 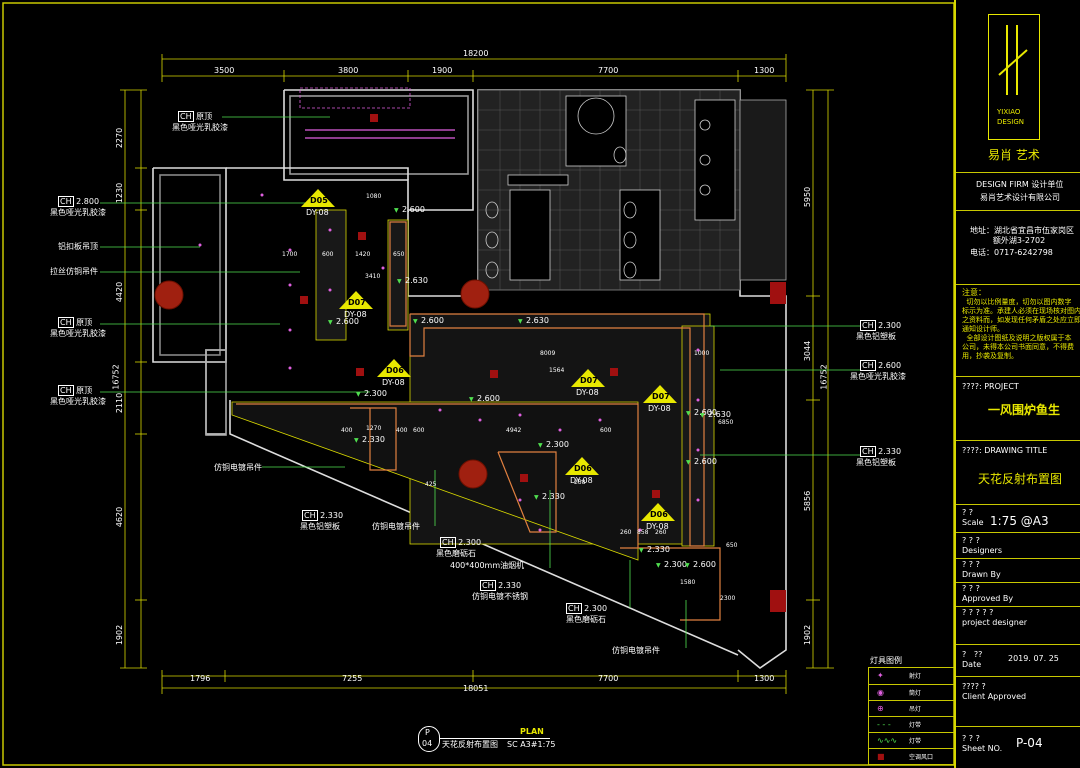 What do you see at coordinates (548, 353) in the screenshot?
I see `inner-dimension: 8009` at bounding box center [548, 353].